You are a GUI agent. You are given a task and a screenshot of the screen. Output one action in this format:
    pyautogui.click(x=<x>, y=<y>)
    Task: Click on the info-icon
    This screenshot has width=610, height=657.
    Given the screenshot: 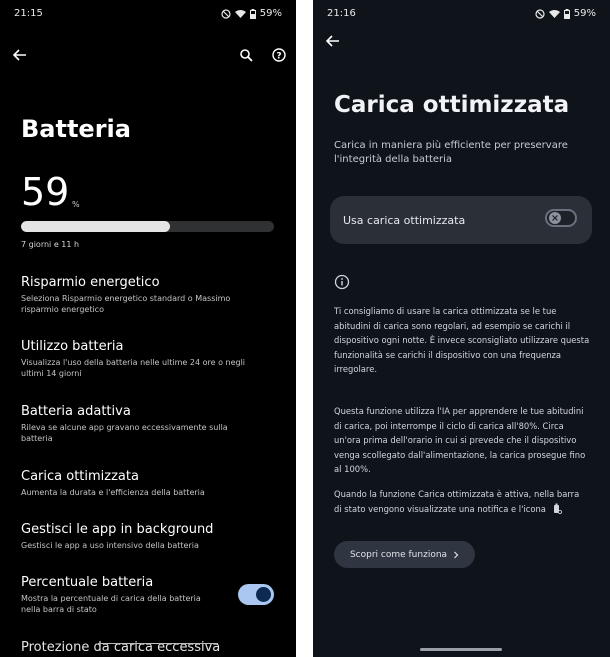 What is the action you would take?
    pyautogui.click(x=342, y=282)
    